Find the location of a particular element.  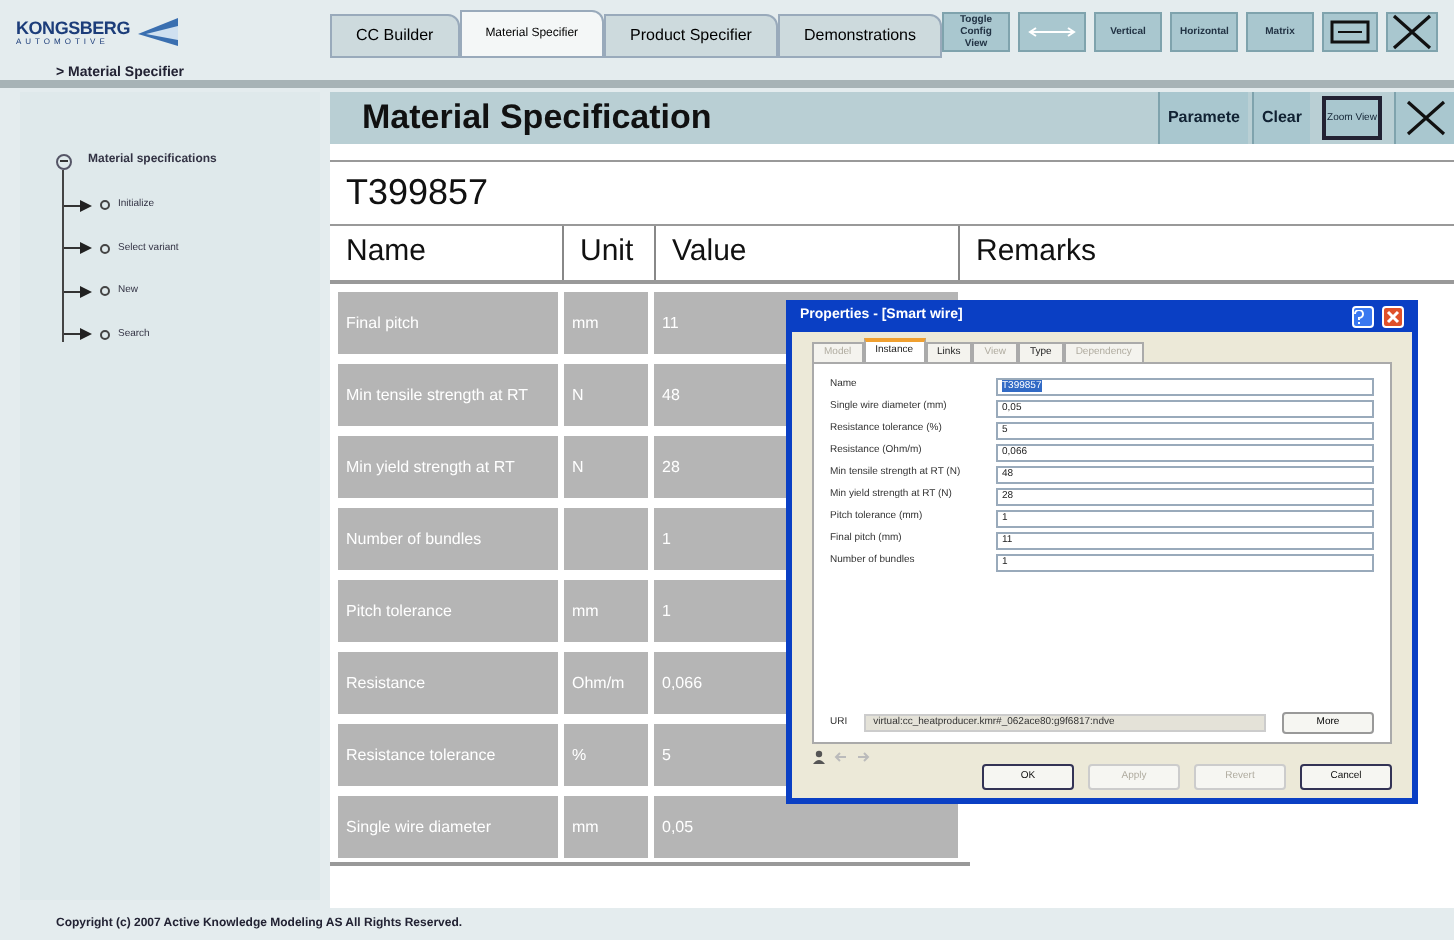

tab: CC Builder is located at coordinates (395, 36).